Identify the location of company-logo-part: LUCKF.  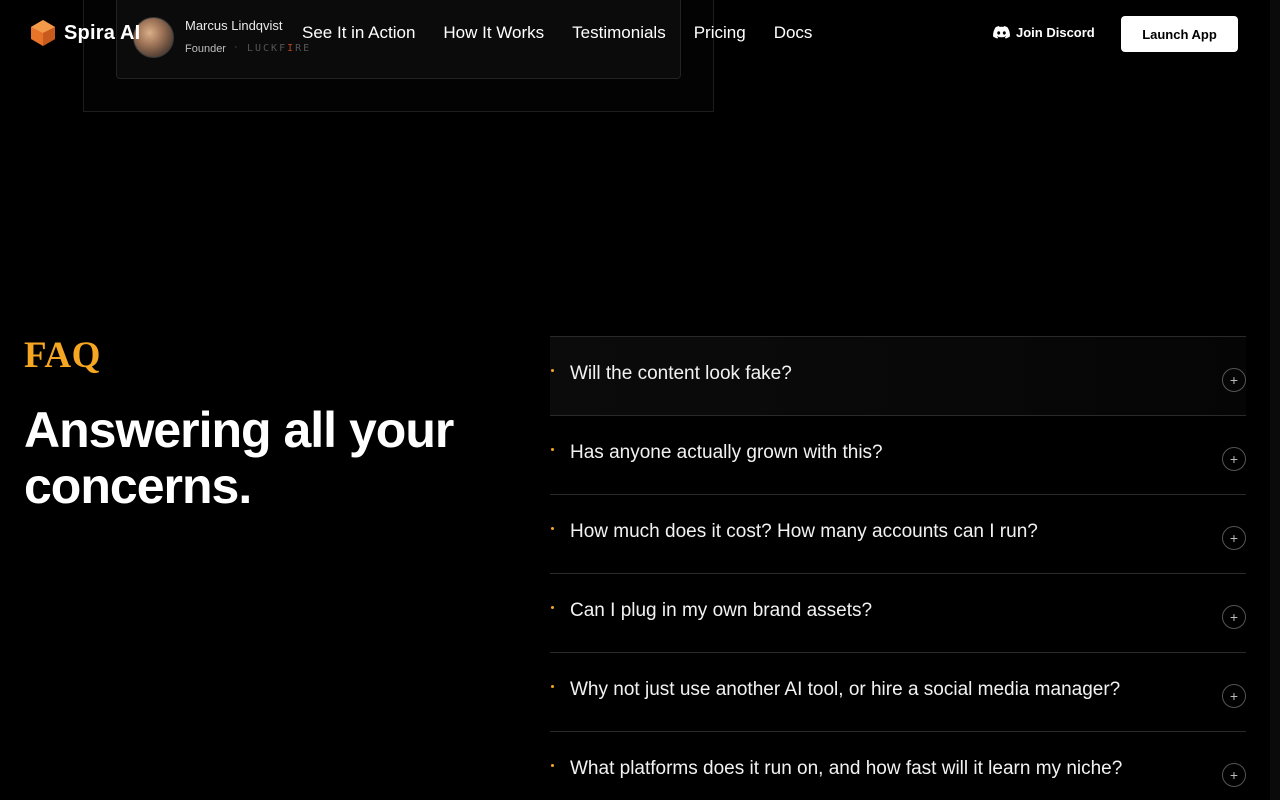
(267, 48).